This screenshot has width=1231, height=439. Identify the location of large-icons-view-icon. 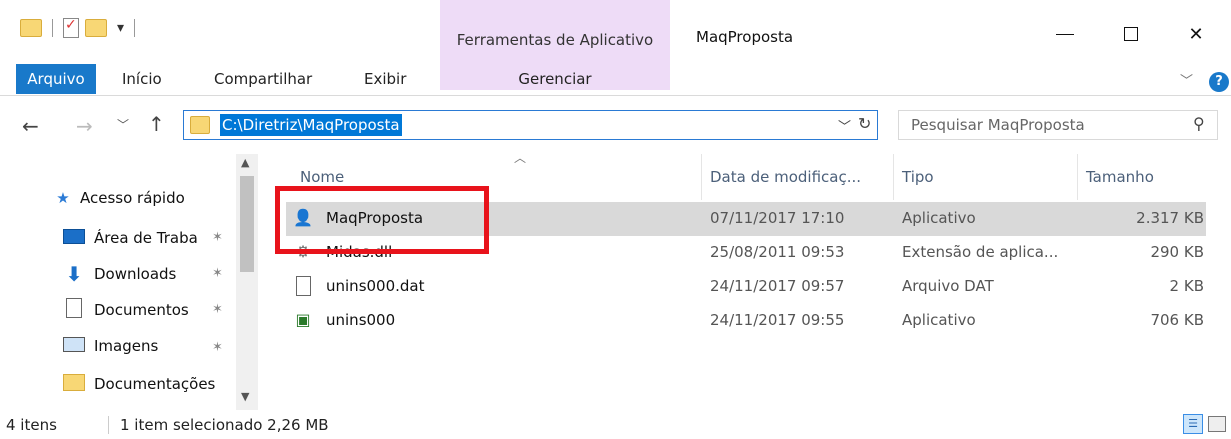
(1217, 424).